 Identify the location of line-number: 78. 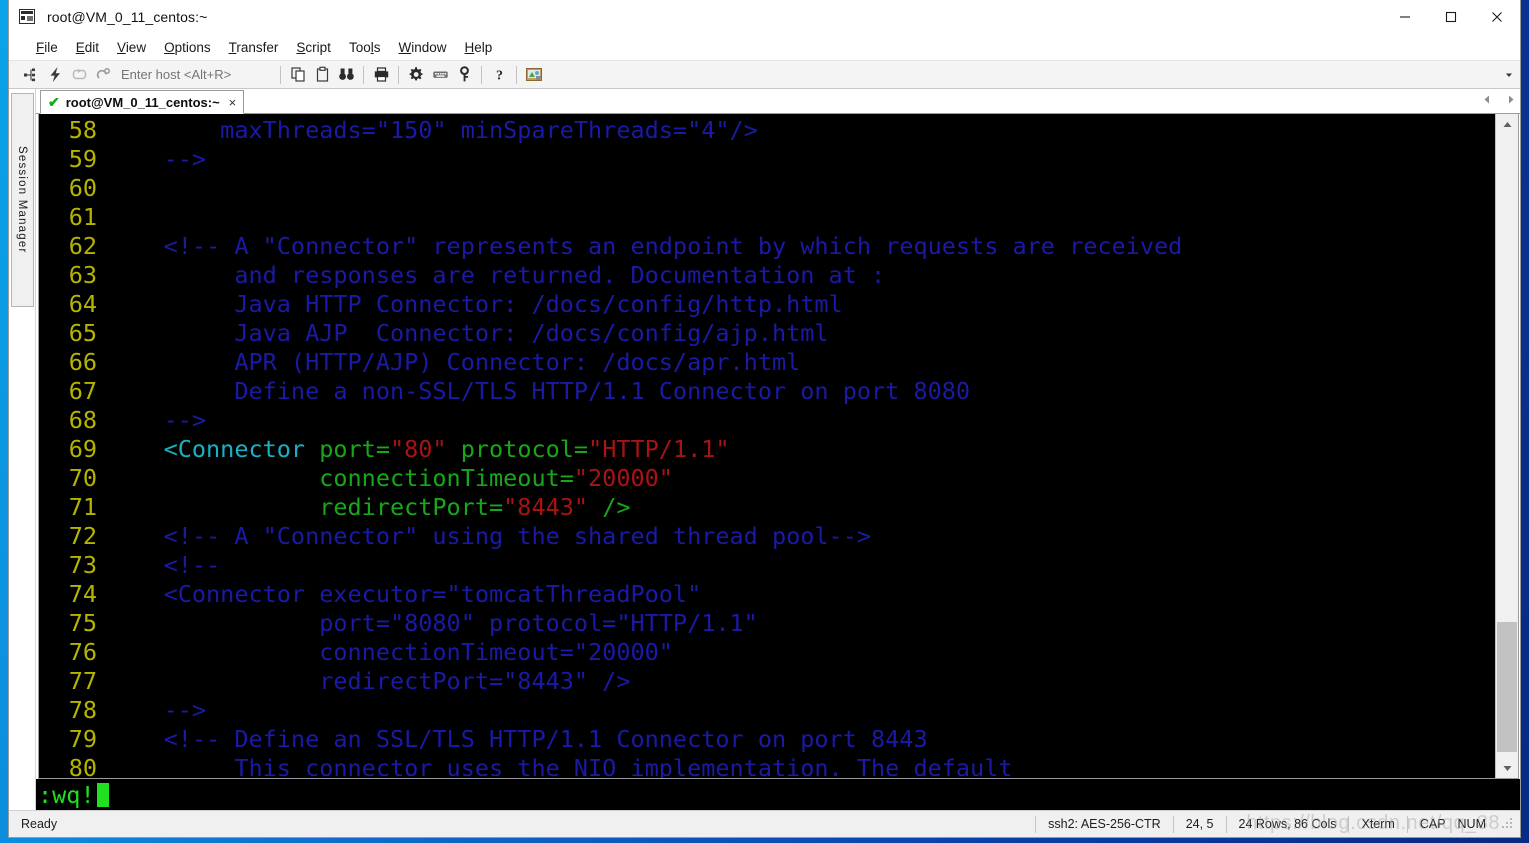
(82, 710).